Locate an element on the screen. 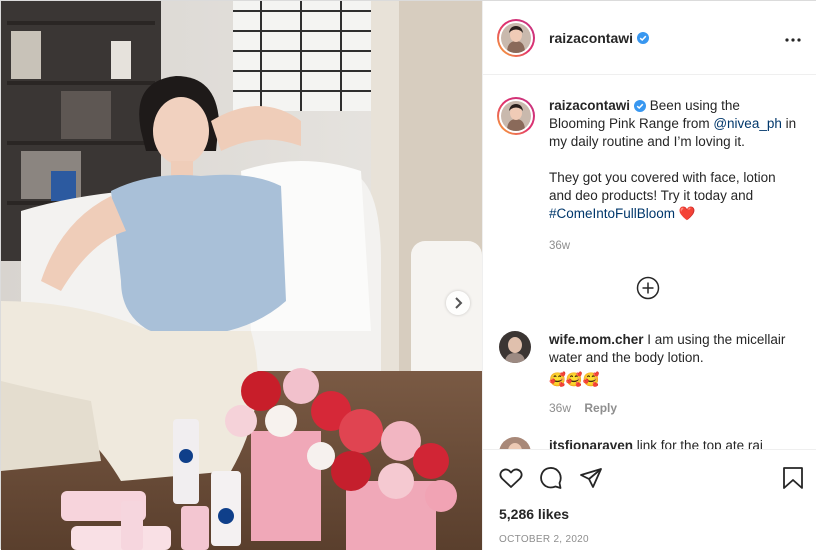  likes-count: 5,286 likes is located at coordinates (649, 508).